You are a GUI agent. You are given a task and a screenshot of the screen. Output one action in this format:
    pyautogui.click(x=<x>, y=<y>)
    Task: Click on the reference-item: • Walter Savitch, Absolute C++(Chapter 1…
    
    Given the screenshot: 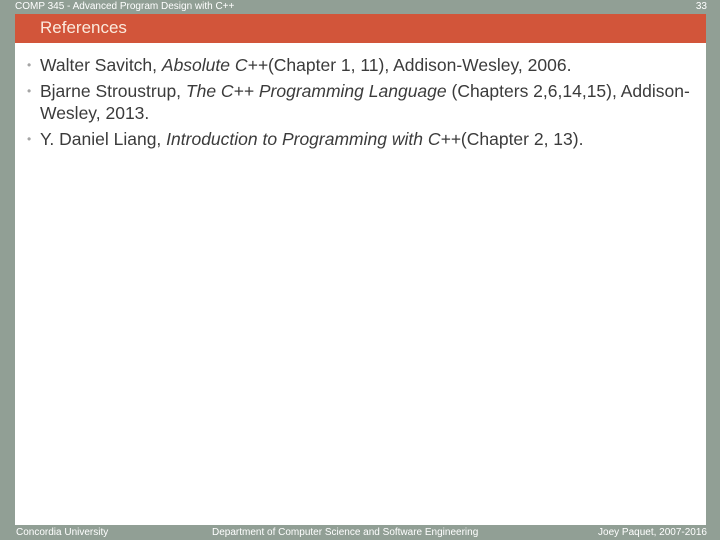 What is the action you would take?
    pyautogui.click(x=360, y=65)
    